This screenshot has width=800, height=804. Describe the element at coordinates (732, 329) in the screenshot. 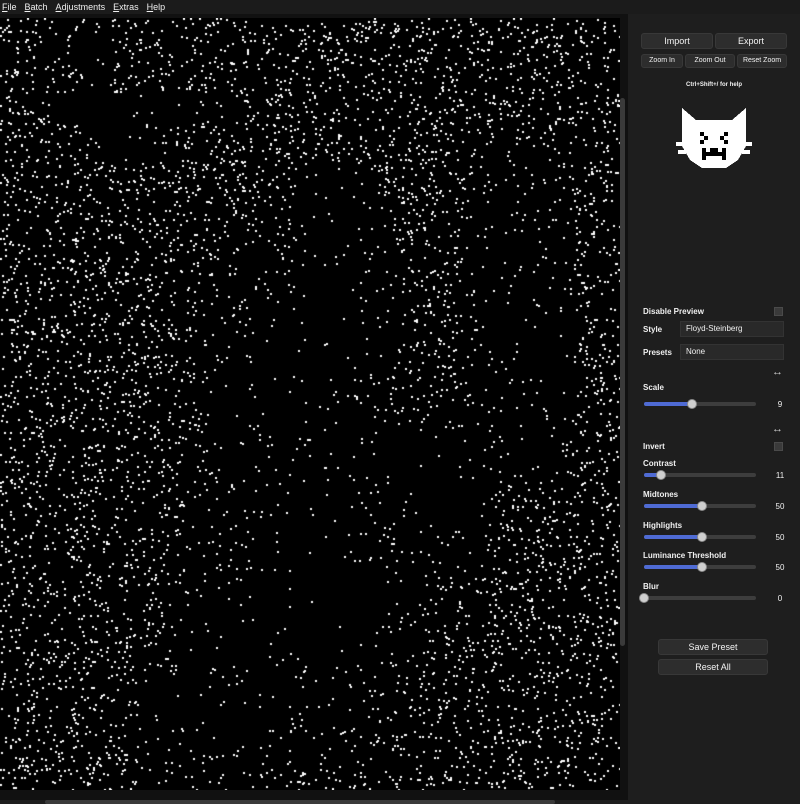

I see `style-dropdown: Floyd-Steinberg` at that location.